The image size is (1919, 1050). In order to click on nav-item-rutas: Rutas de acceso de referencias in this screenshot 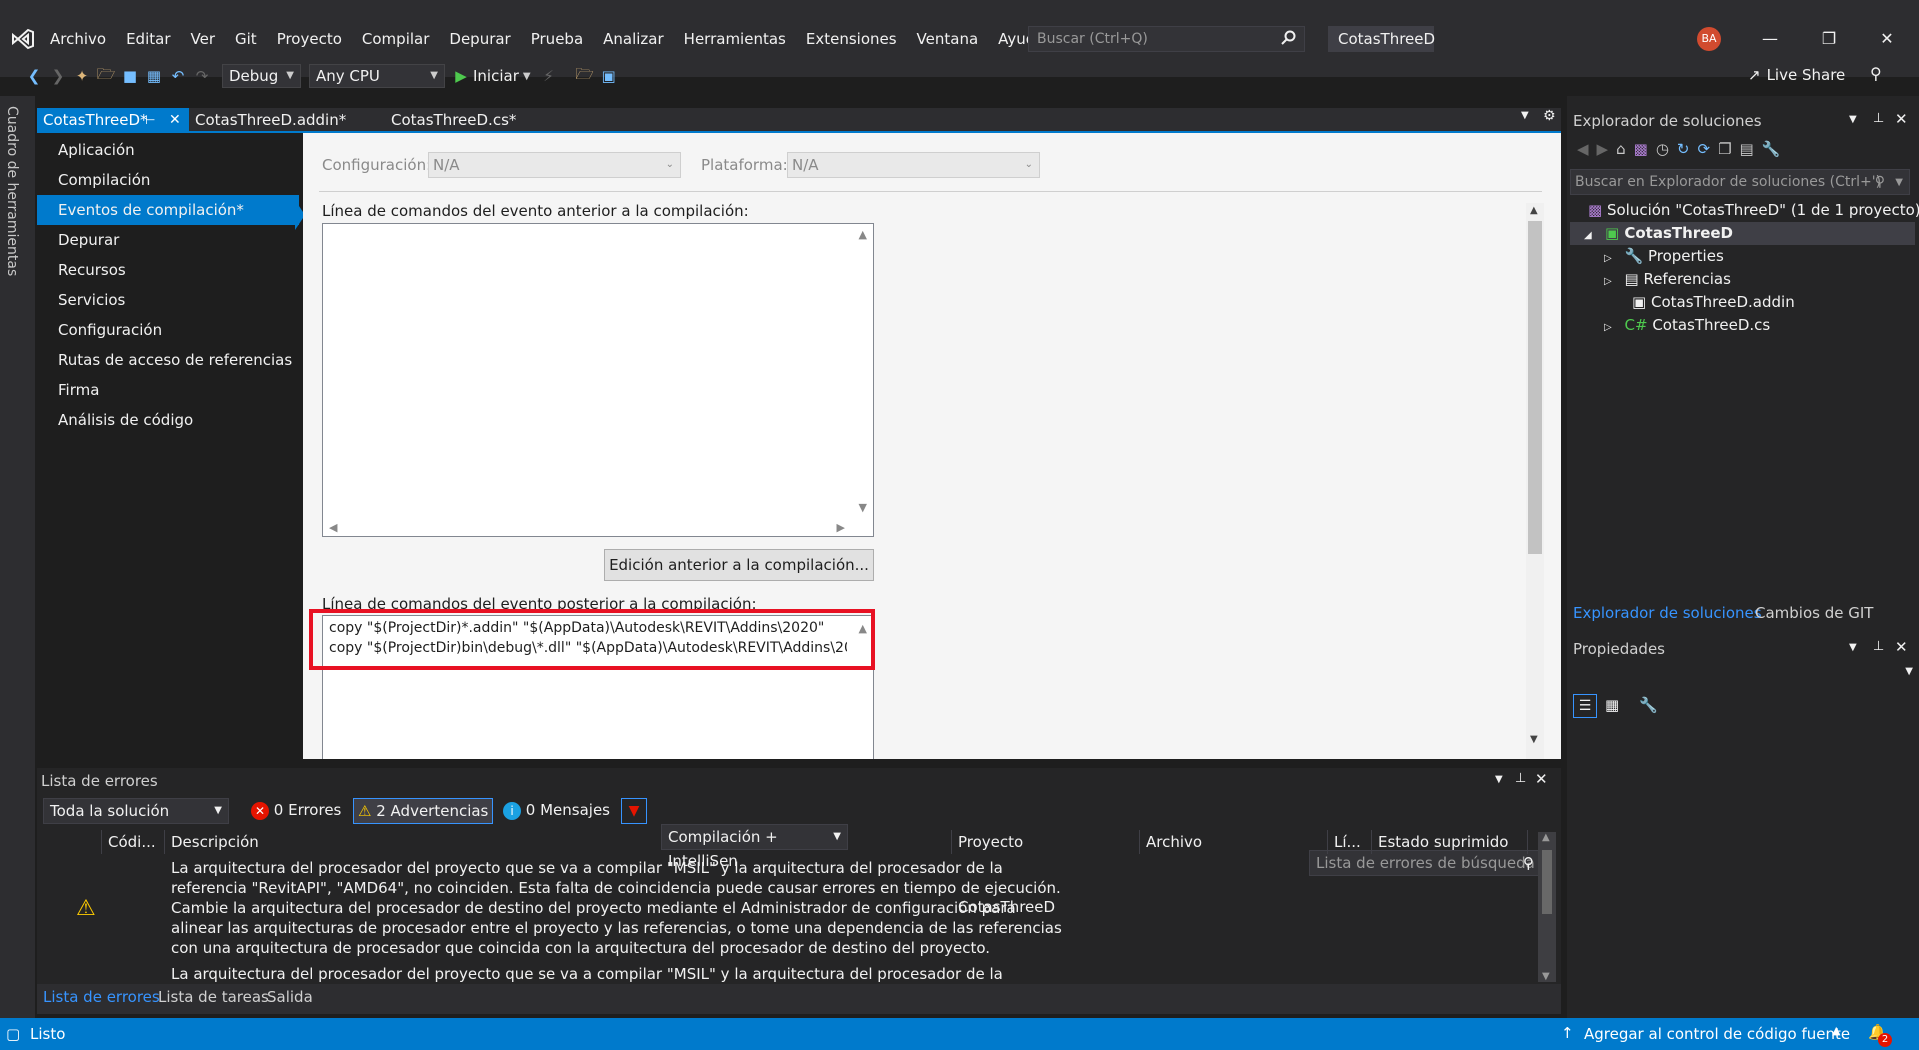, I will do `click(168, 360)`.